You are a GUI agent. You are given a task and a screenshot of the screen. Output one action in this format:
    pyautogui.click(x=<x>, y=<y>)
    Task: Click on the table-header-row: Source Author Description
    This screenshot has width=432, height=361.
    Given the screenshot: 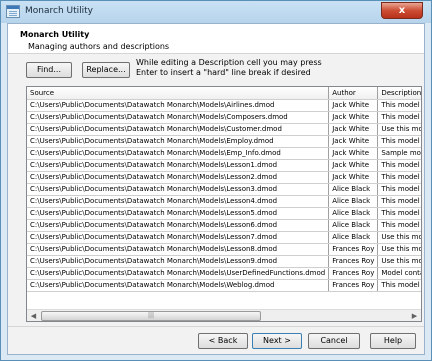 What is the action you would take?
    pyautogui.click(x=224, y=93)
    